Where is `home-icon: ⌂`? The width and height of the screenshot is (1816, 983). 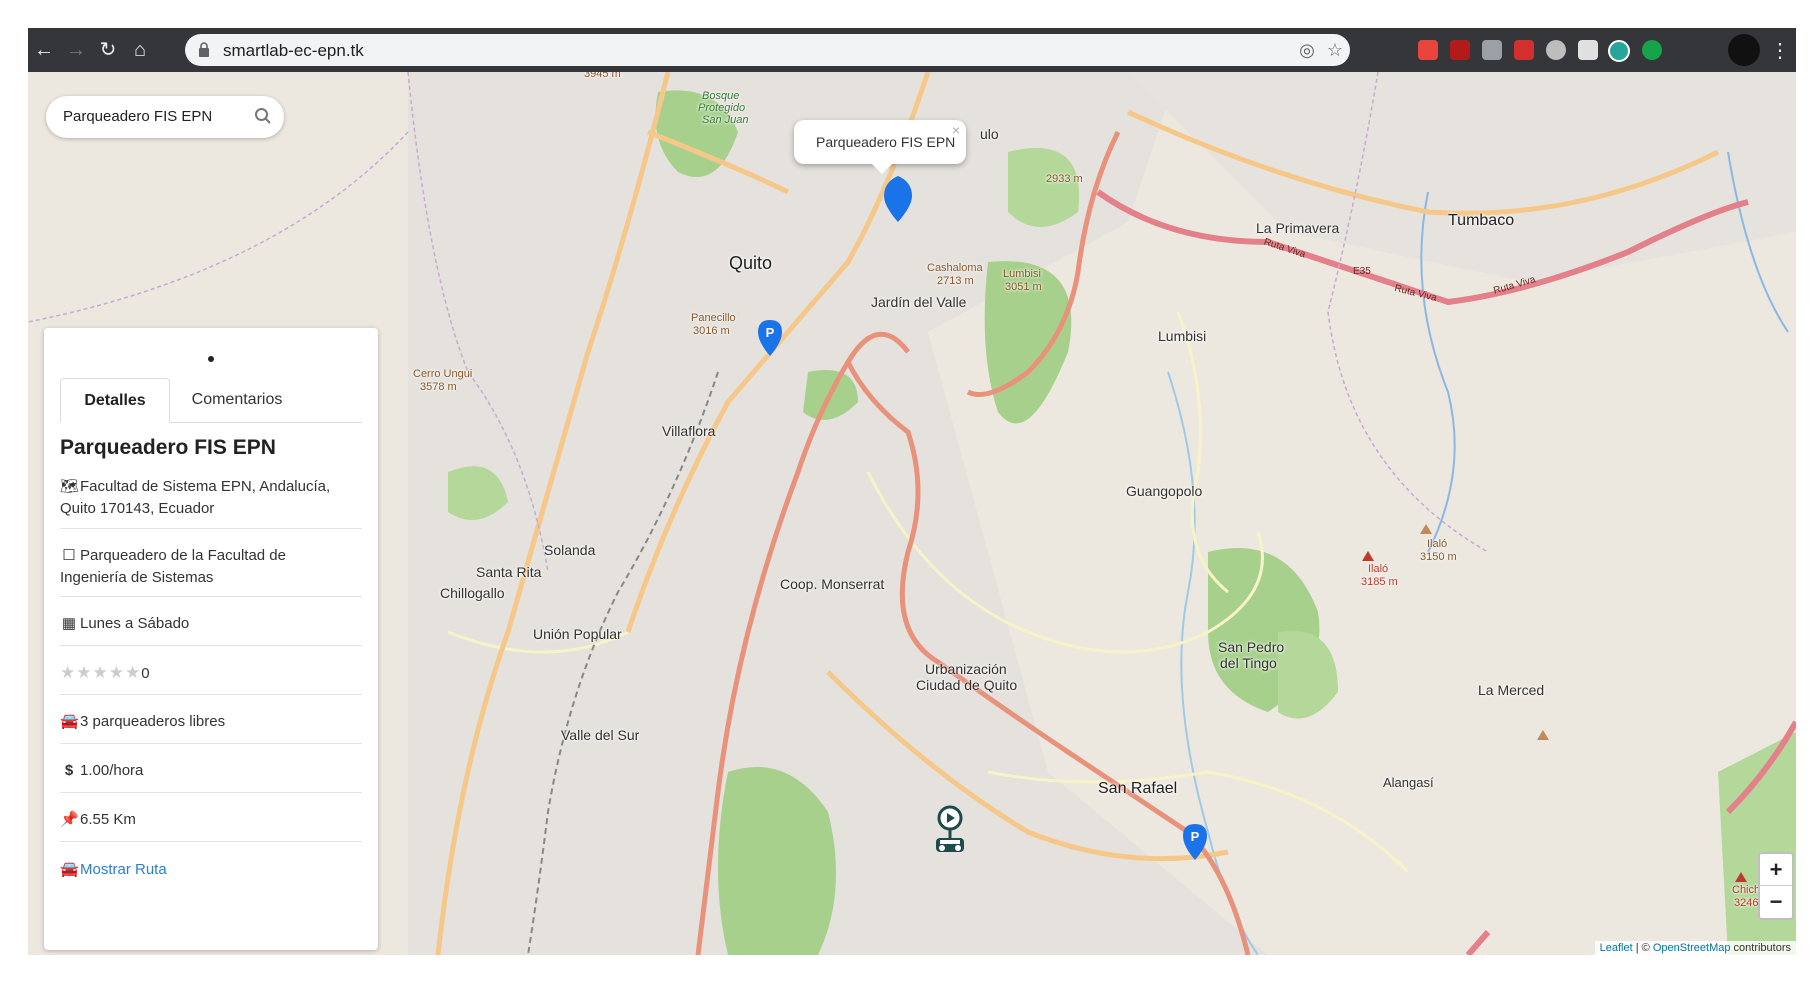 home-icon: ⌂ is located at coordinates (140, 50).